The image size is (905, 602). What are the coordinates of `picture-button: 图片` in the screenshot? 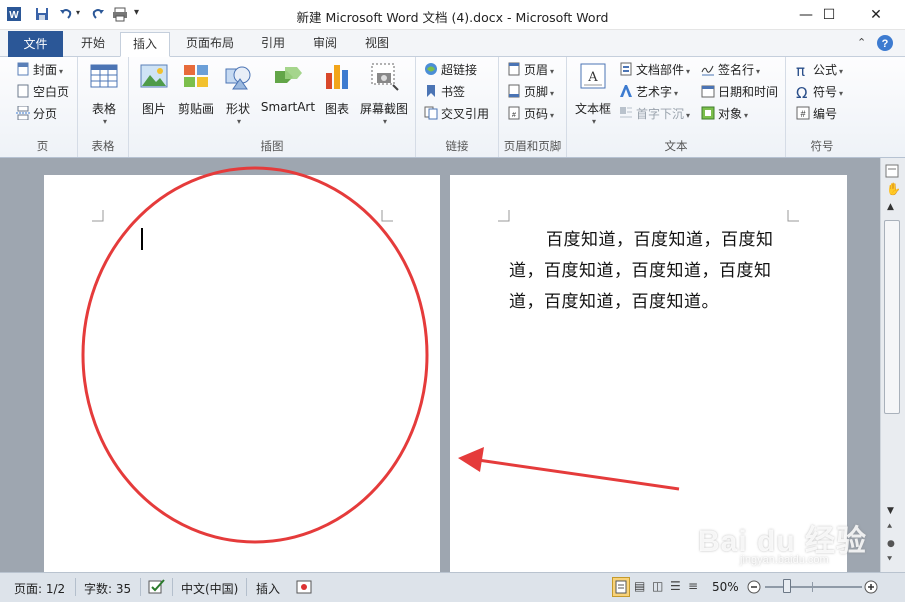 It's located at (154, 89).